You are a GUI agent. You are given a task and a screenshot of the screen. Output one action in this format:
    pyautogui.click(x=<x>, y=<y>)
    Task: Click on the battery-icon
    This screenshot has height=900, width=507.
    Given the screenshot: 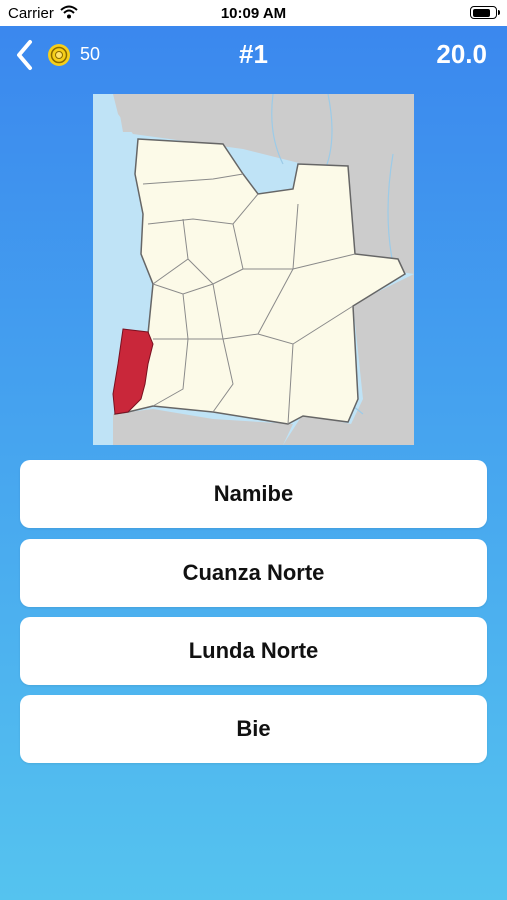 What is the action you would take?
    pyautogui.click(x=485, y=12)
    